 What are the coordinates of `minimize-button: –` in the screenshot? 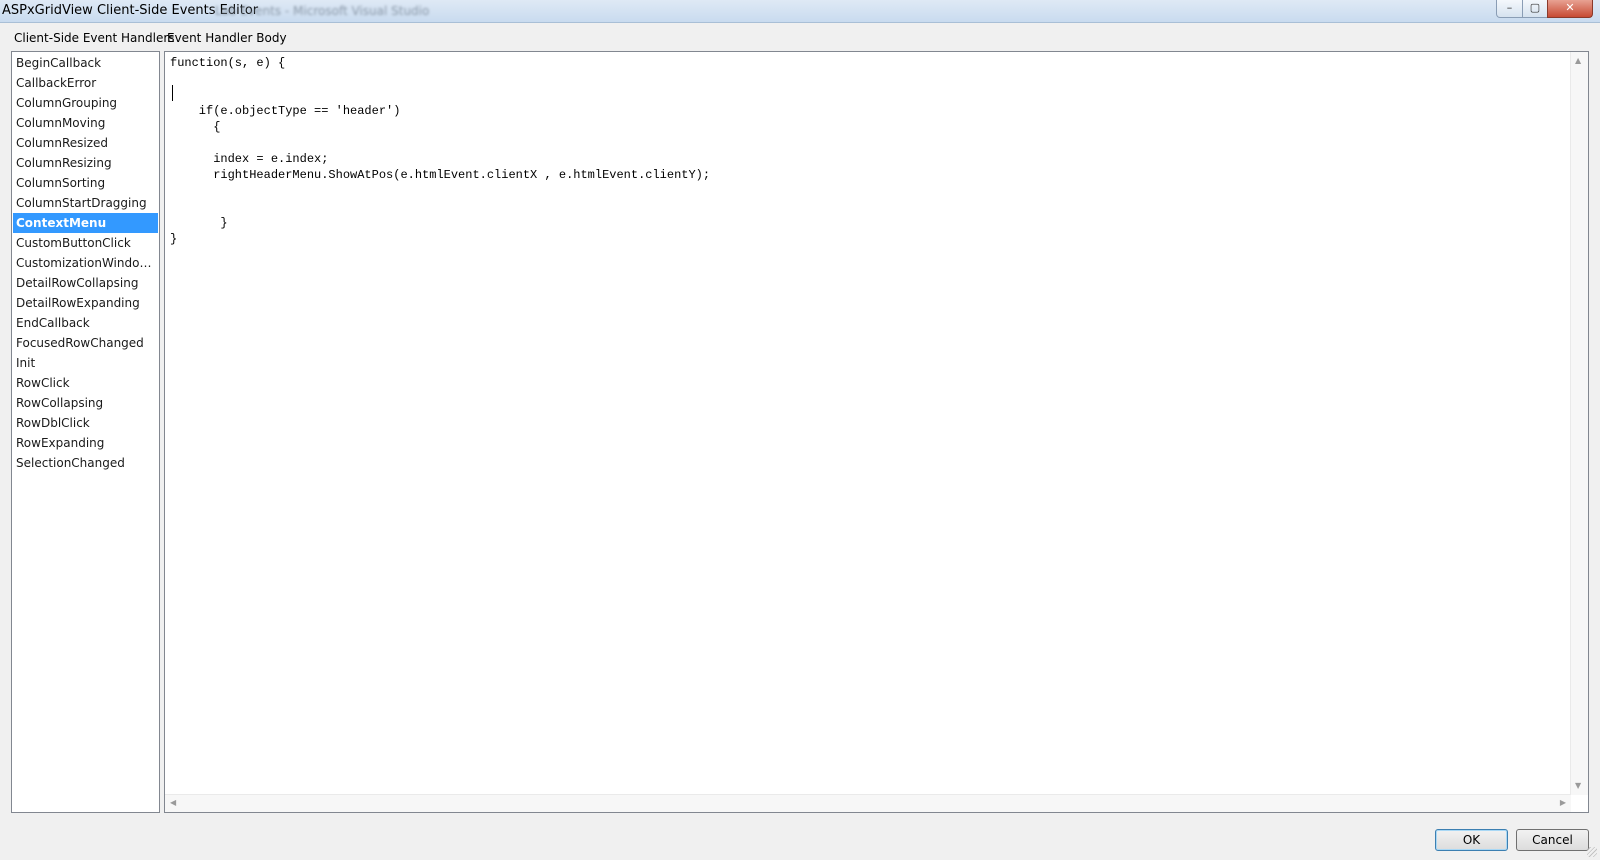 It's located at (1509, 9).